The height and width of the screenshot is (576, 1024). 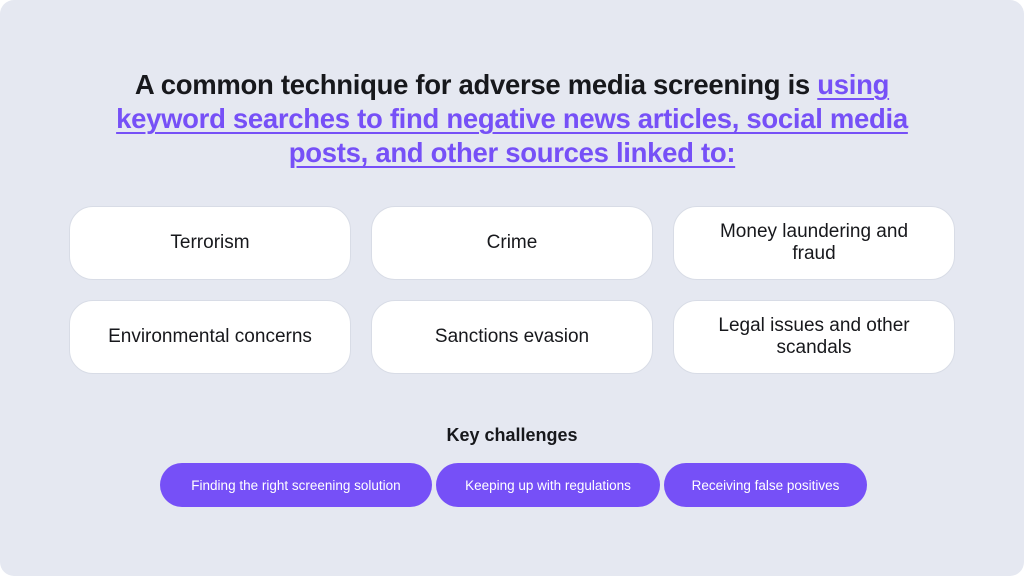 What do you see at coordinates (512, 337) in the screenshot?
I see `category-card-sanctions: Sanctions evasion` at bounding box center [512, 337].